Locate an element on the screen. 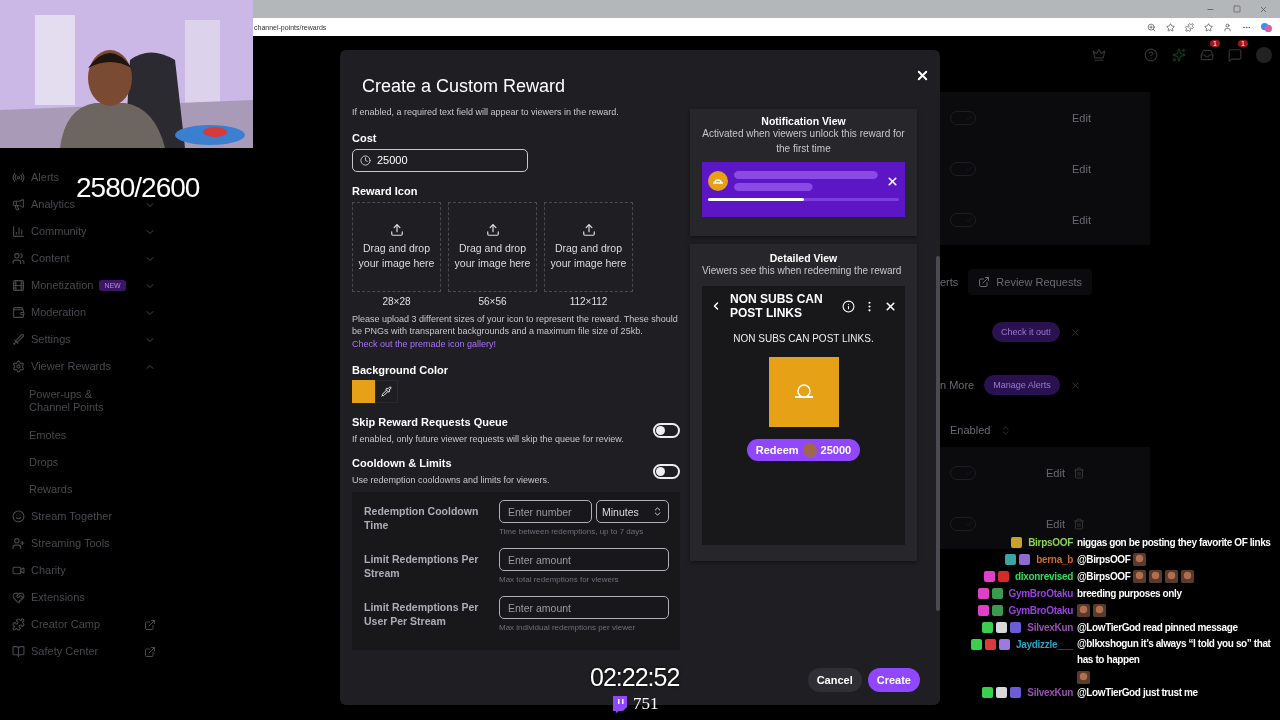 The height and width of the screenshot is (720, 1280). icon-size-label: 28×28 is located at coordinates (396, 301).